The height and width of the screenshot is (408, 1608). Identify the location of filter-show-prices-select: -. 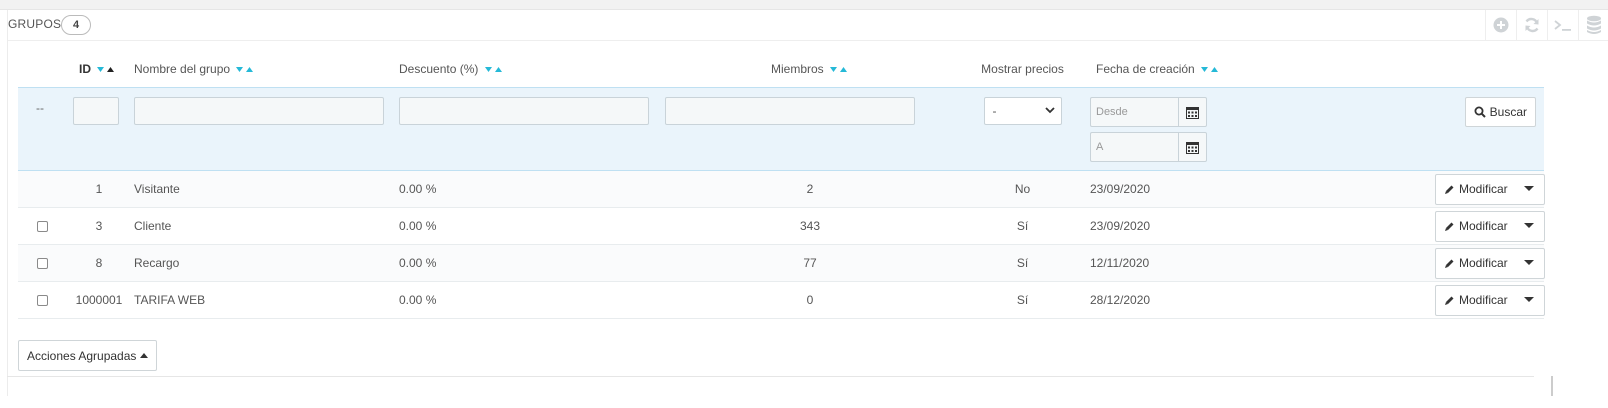
(1022, 111).